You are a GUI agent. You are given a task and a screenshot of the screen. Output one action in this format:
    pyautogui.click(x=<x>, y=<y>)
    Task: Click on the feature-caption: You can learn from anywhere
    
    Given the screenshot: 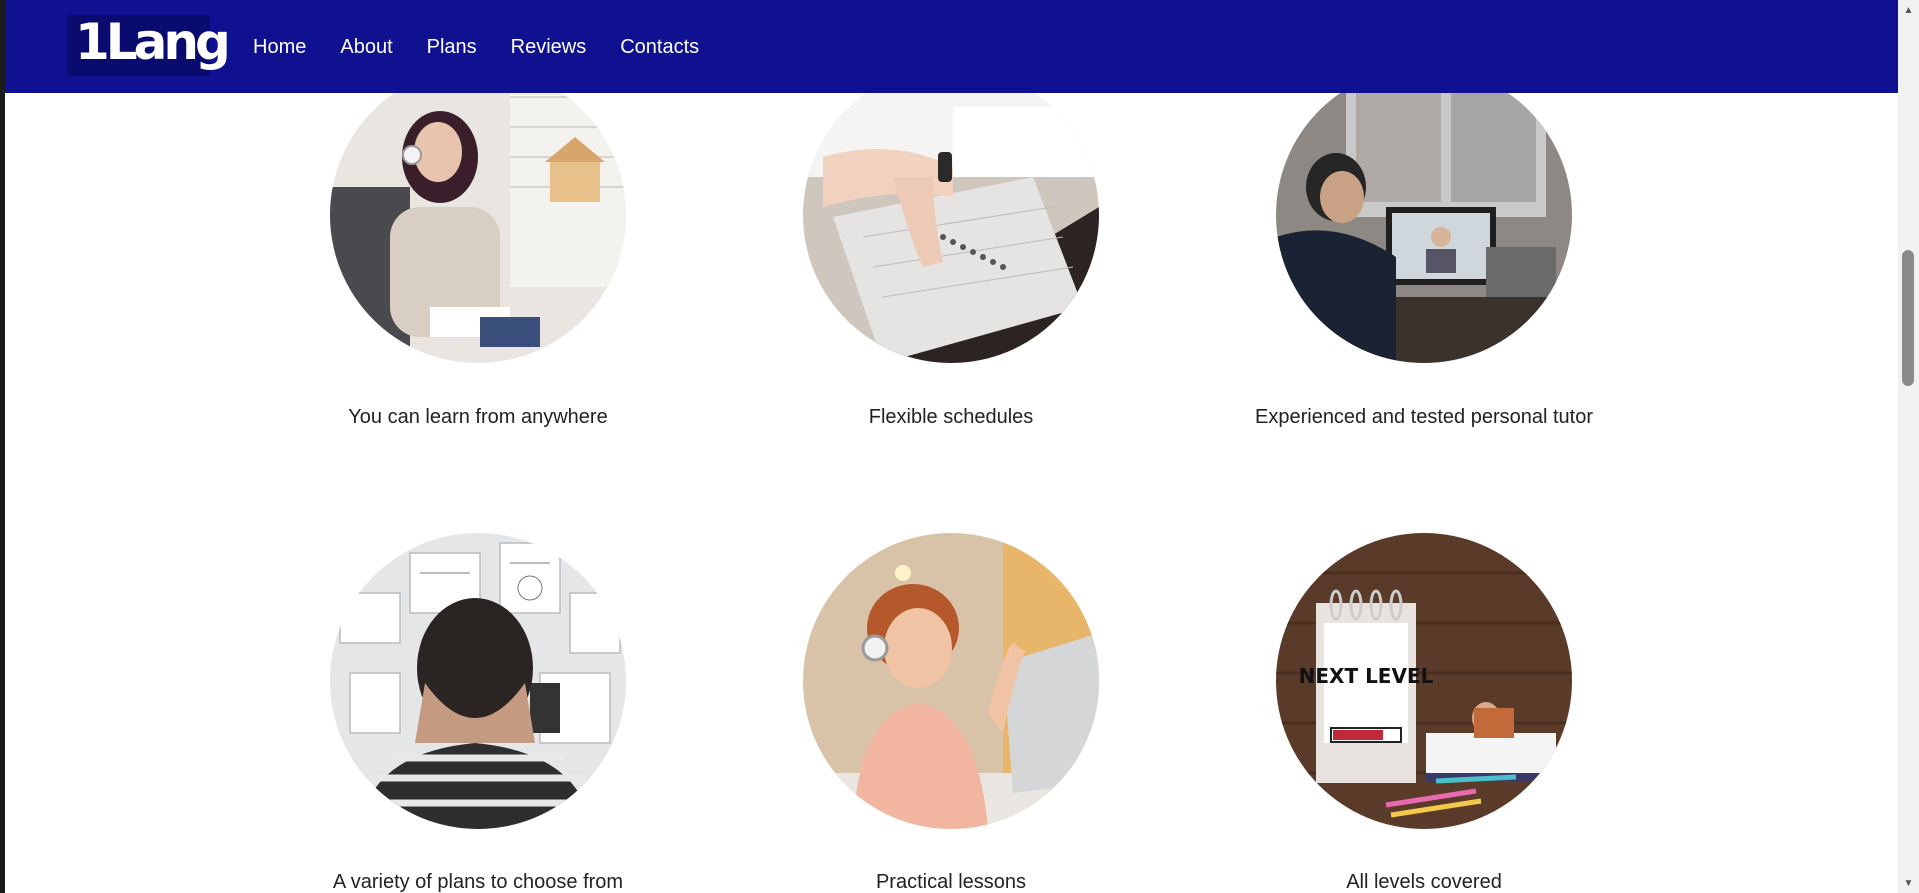 What is the action you would take?
    pyautogui.click(x=478, y=417)
    